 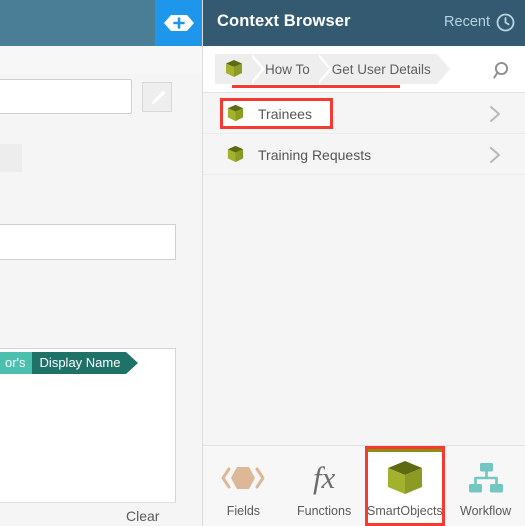 I want to click on clear-button: Clear, so click(x=142, y=516).